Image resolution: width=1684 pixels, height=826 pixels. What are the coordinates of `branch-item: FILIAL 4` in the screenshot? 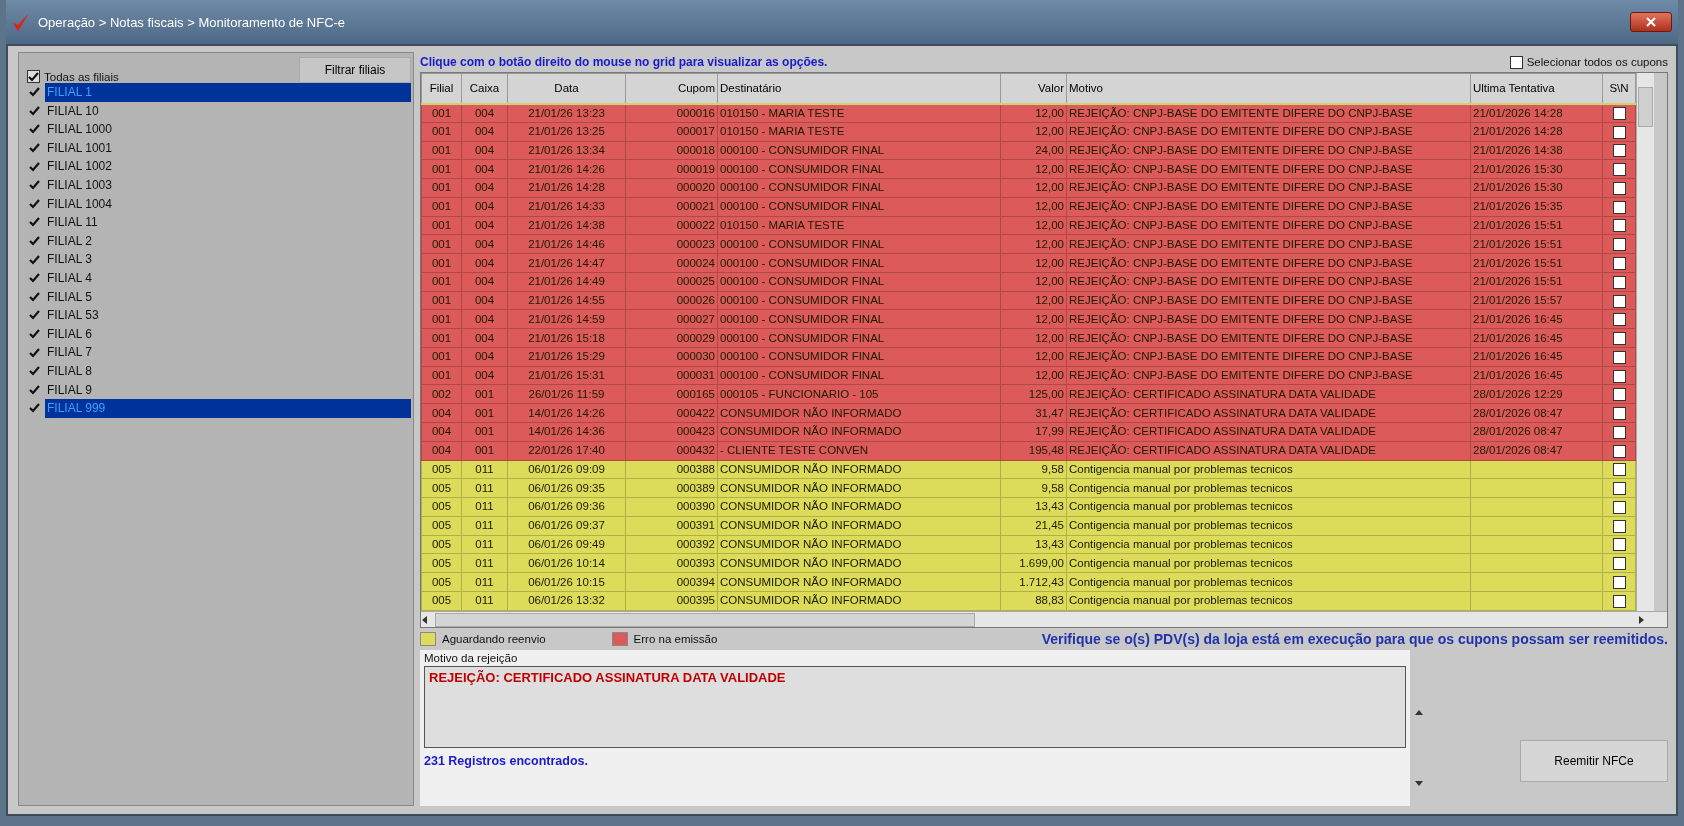 It's located at (228, 278).